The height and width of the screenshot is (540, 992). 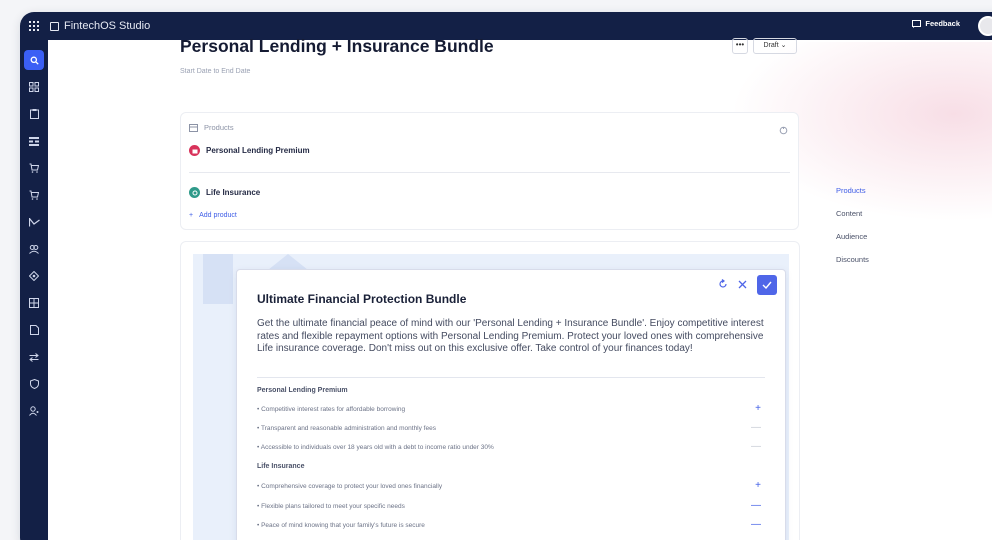 I want to click on brand: FintechOS Studio, so click(x=100, y=26).